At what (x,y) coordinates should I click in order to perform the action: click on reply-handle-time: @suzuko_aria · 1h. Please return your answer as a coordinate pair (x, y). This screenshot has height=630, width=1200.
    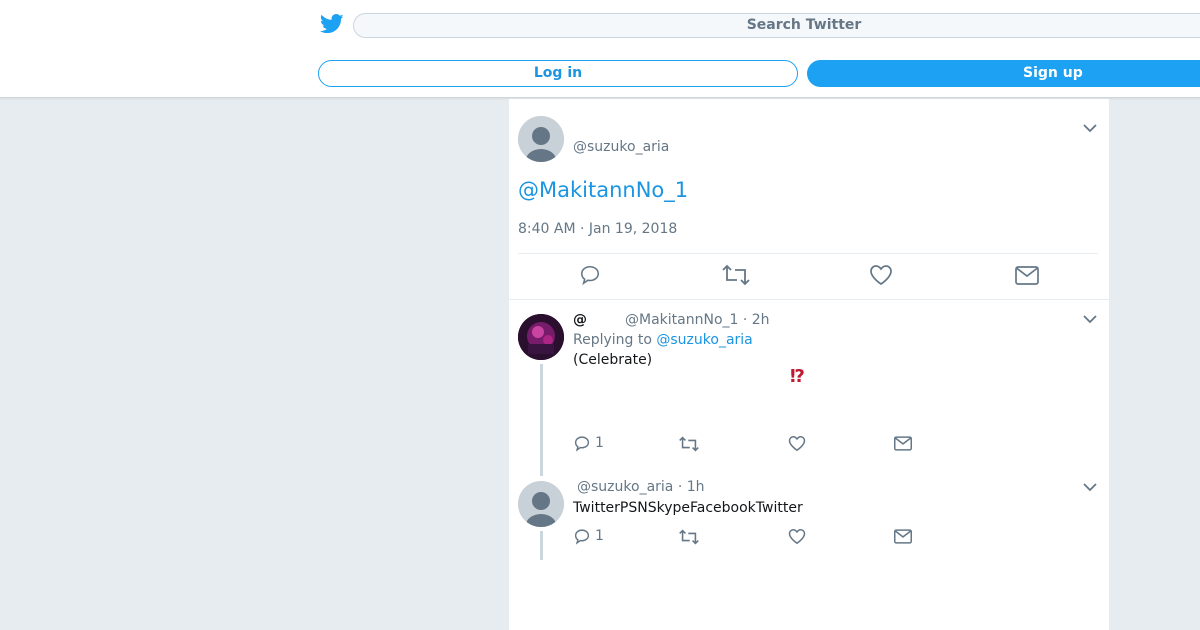
    Looking at the image, I should click on (641, 487).